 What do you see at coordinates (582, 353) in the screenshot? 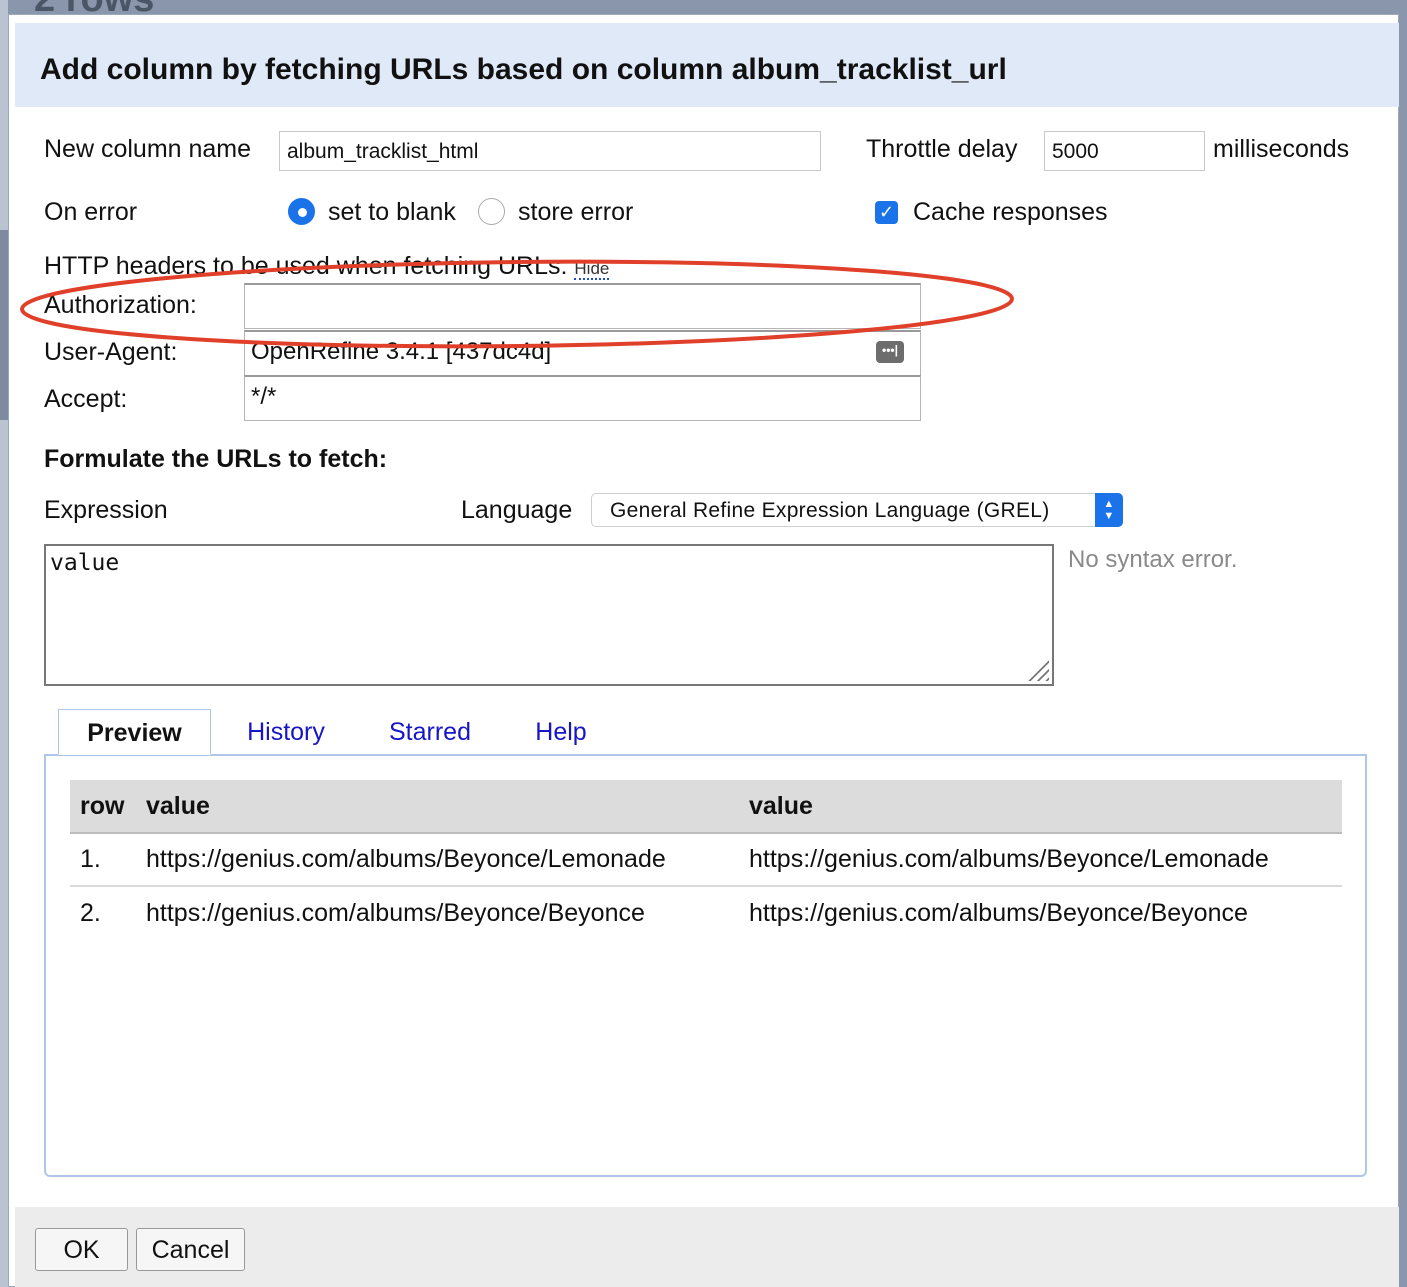
I see `user-agent-input: OpenRefine 3.4.1 [437dc4d] •••|` at bounding box center [582, 353].